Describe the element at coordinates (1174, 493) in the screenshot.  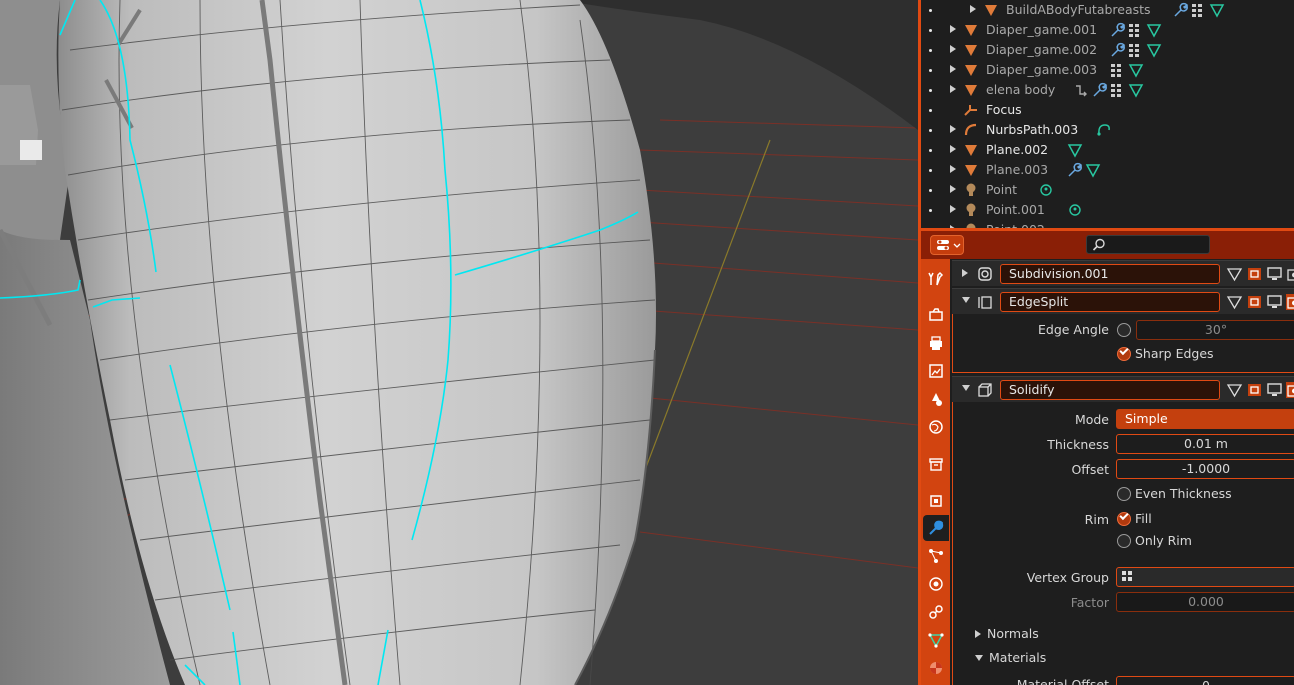
I see `even-thickness-checkbox: Even Thickness` at that location.